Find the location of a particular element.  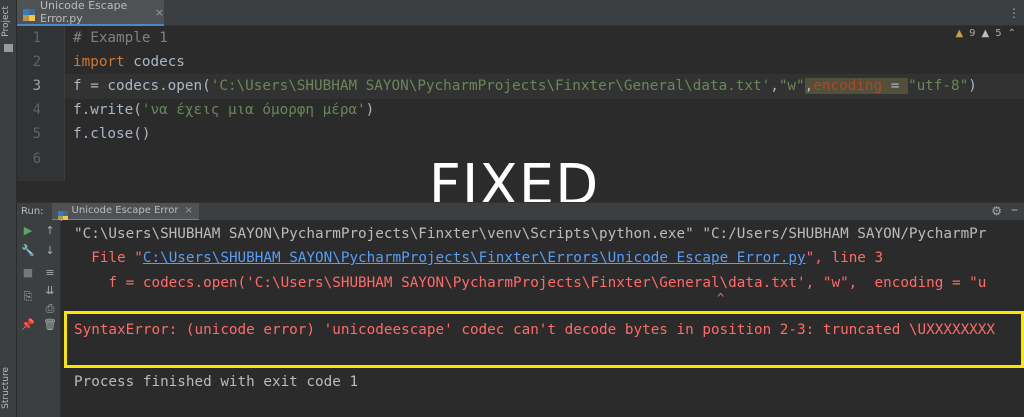

restore-layout-icon: ⎘ is located at coordinates (28, 297).